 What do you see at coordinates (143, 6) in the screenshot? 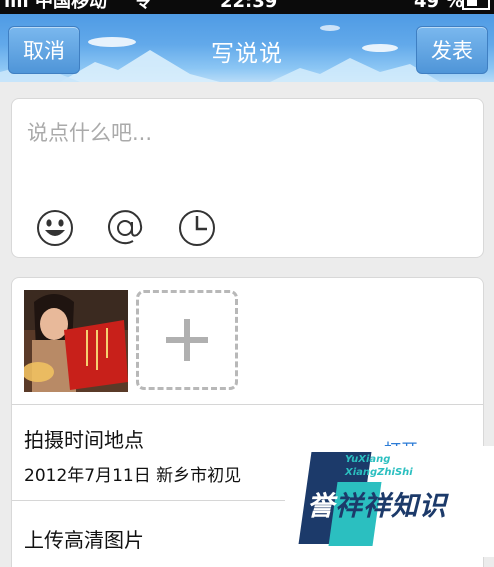
I see `wifi-icon: 令` at bounding box center [143, 6].